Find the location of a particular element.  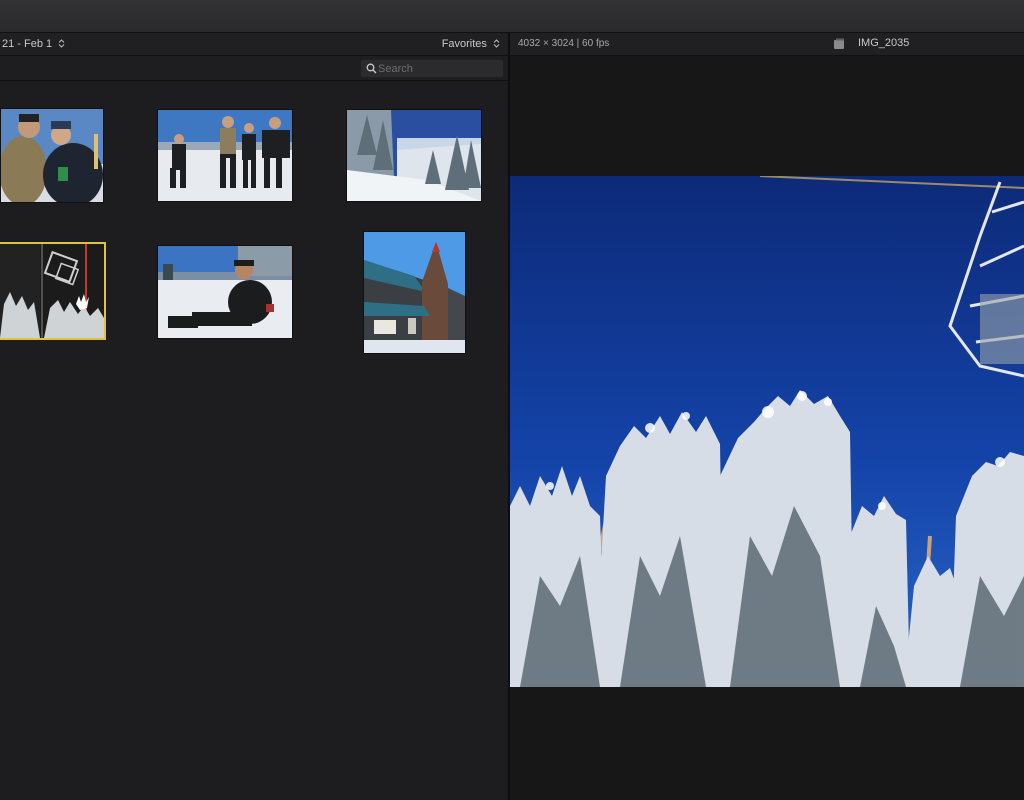

clip-name: IMG_2035 is located at coordinates (884, 43).